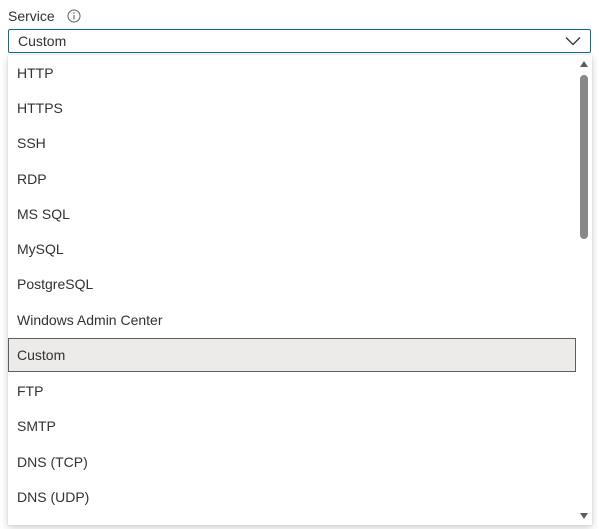 The height and width of the screenshot is (529, 599). What do you see at coordinates (35, 72) in the screenshot?
I see `dropdown-option-label: HTTP` at bounding box center [35, 72].